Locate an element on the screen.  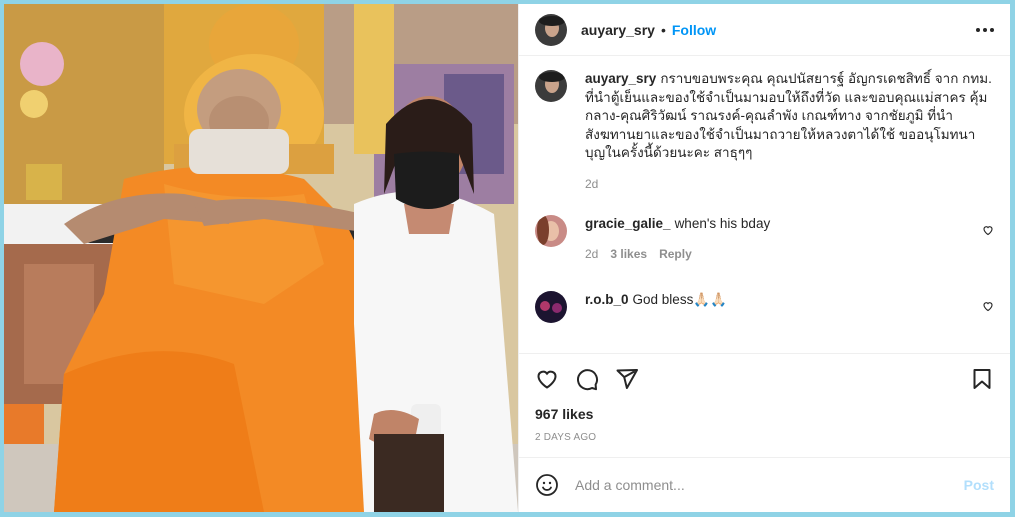
comment-meta: 2d 3 likes Reply is located at coordinates (778, 254).